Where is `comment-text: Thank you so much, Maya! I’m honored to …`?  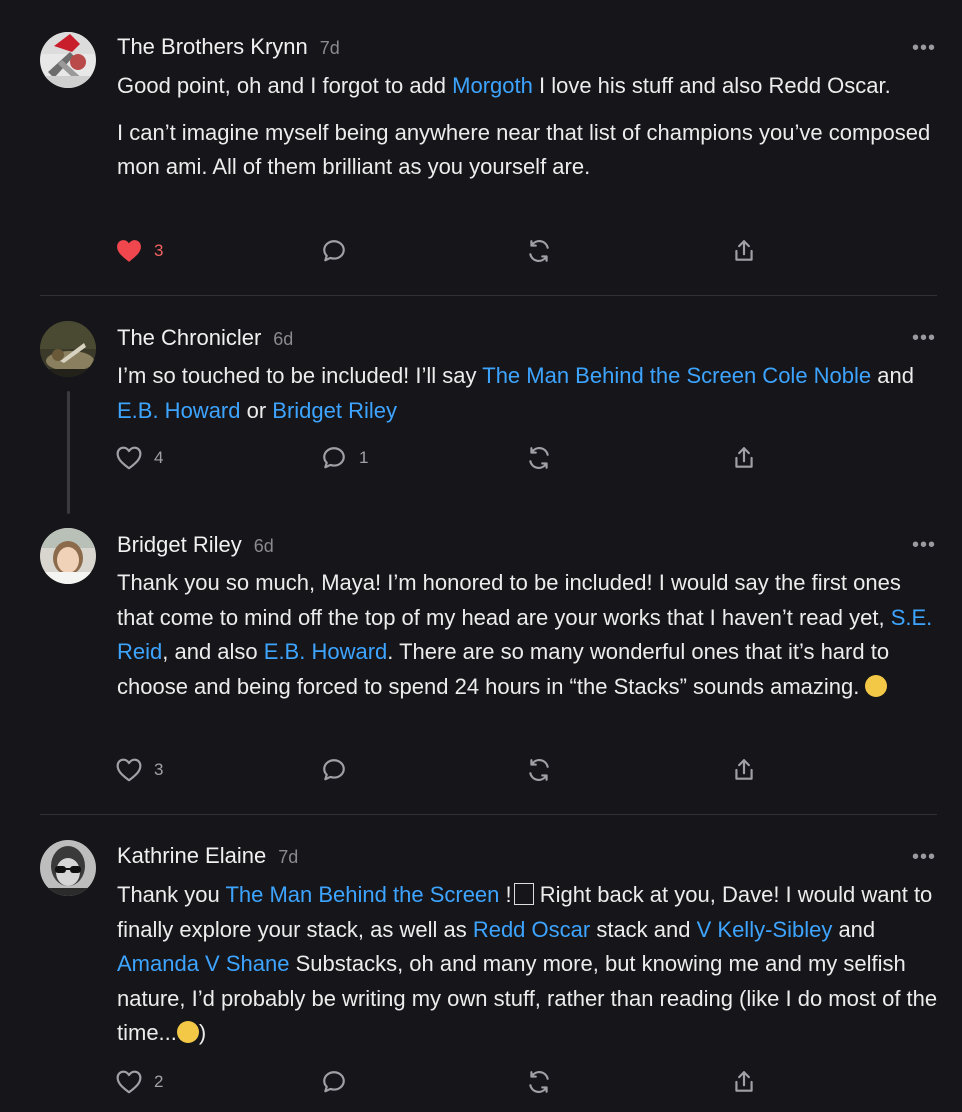
comment-text: Thank you so much, Maya! I’m honored to … is located at coordinates (509, 600).